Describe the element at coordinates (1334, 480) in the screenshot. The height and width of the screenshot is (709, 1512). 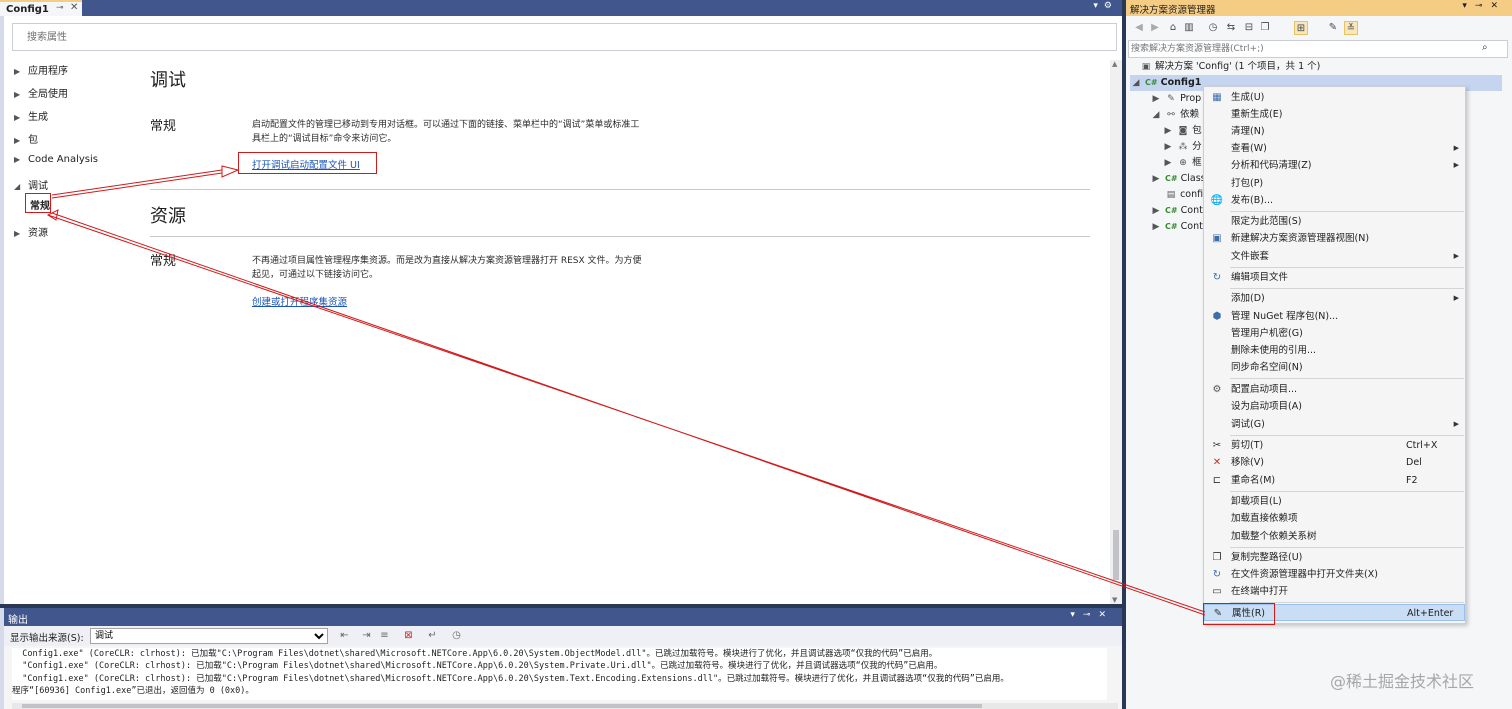
I see `menu-item-rename: ⊏ 重命名(M) F2` at that location.